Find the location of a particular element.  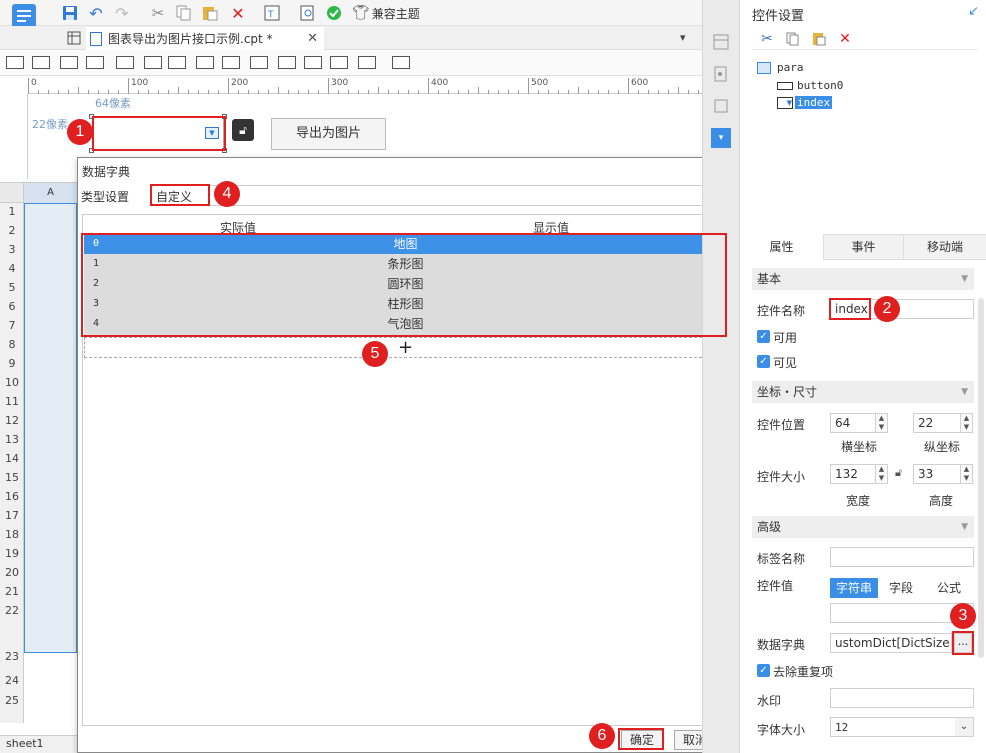

section-basic: 基本 ▼ is located at coordinates (863, 279).